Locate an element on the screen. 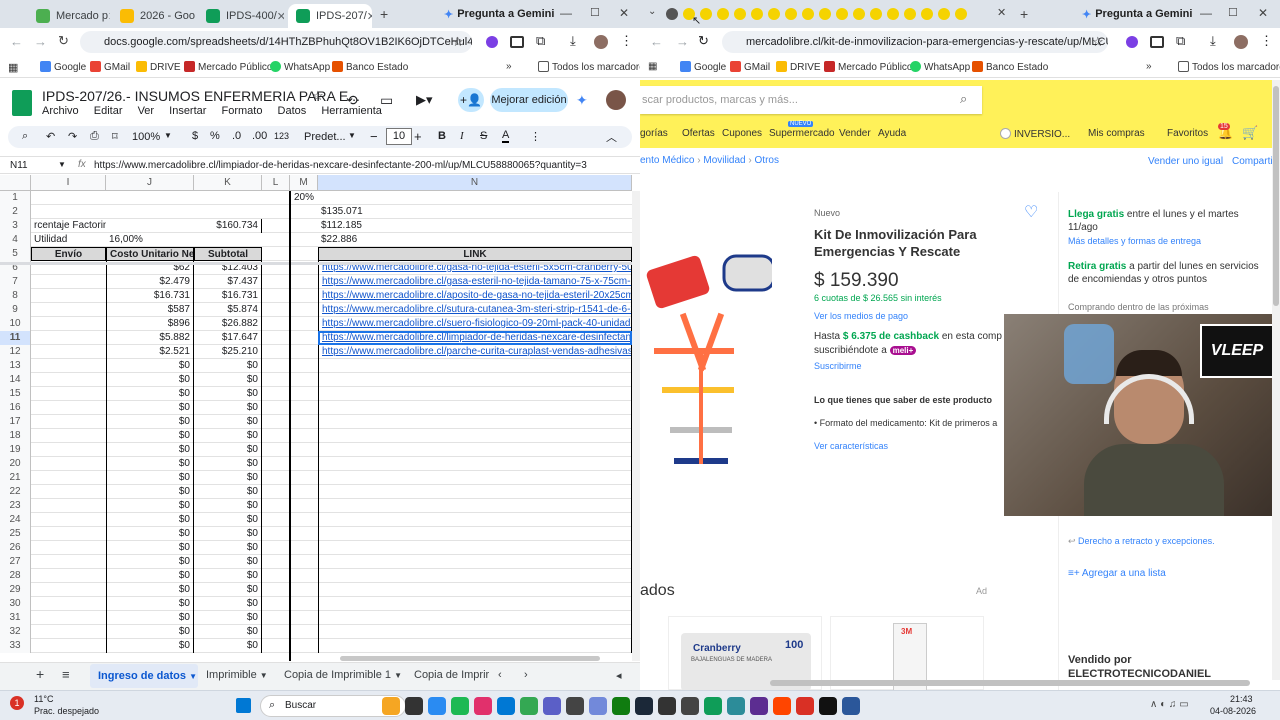 This screenshot has width=1280, height=720. row-number: 7 is located at coordinates (15, 282).